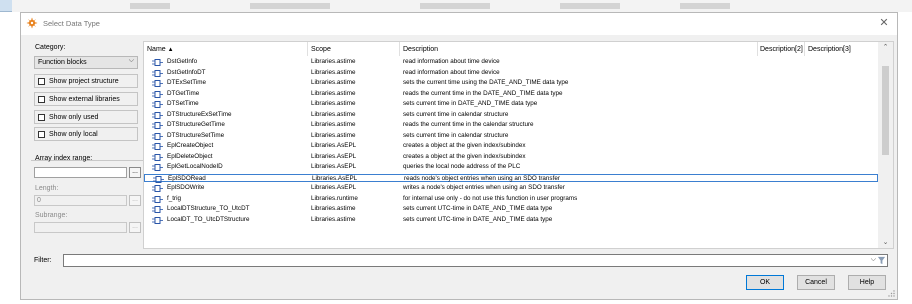 The height and width of the screenshot is (304, 912). I want to click on resize-grip-icon, so click(891, 293).